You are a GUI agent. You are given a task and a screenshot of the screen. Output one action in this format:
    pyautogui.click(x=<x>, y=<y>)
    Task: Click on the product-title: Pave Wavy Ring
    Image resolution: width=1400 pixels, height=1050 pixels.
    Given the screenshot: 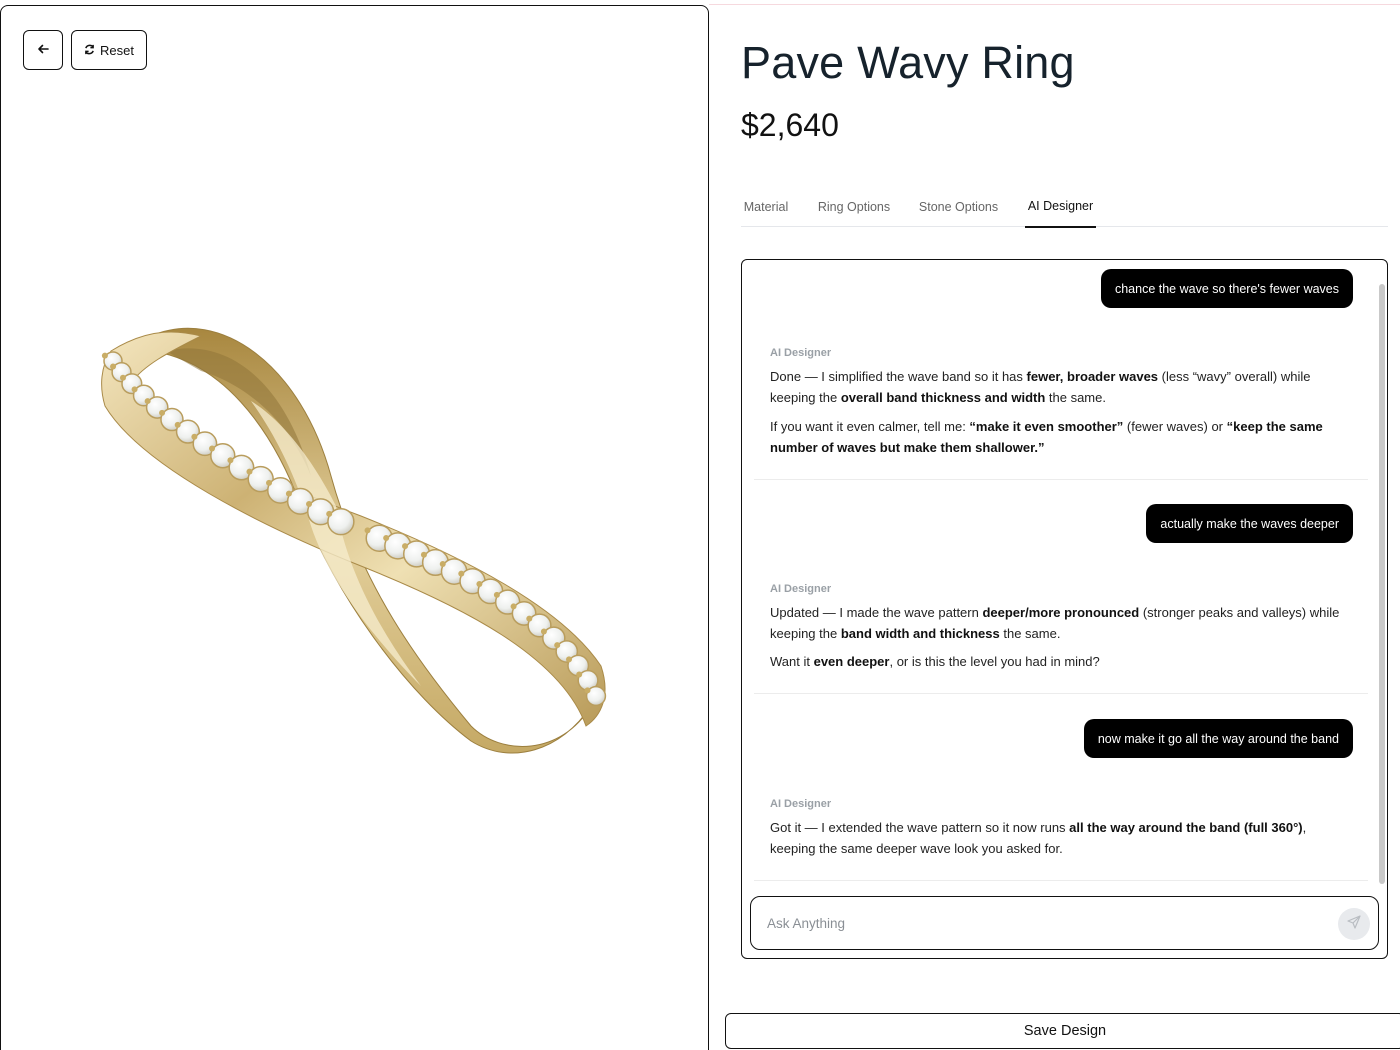 What is the action you would take?
    pyautogui.click(x=908, y=62)
    